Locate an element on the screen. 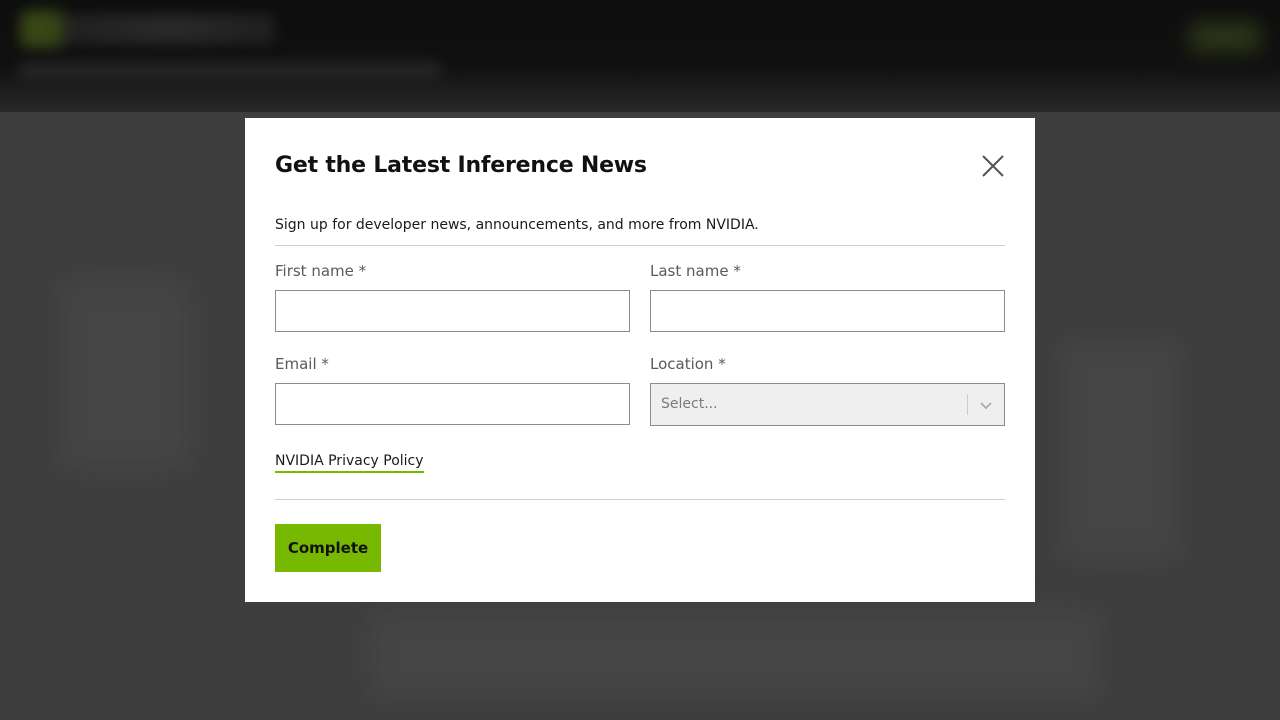 This screenshot has height=720, width=1280. first-name-field is located at coordinates (452, 311).